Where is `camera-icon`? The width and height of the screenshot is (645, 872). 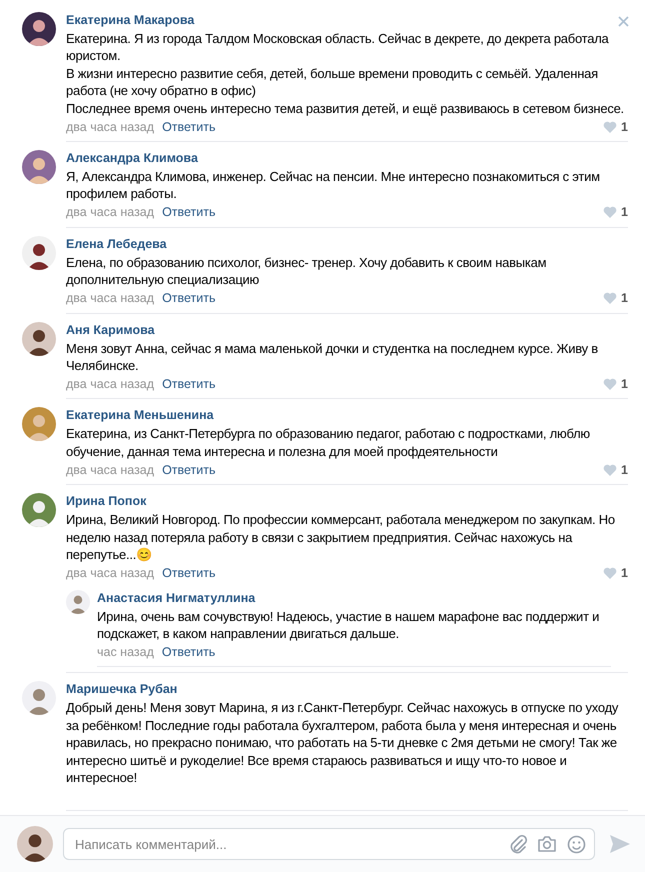 camera-icon is located at coordinates (547, 844).